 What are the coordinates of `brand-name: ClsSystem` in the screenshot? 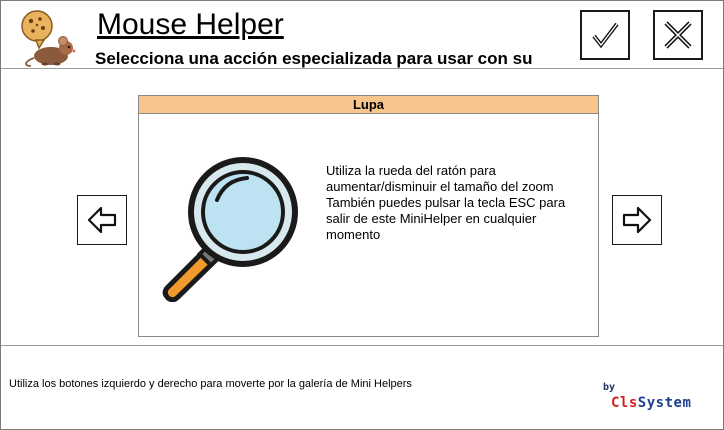 It's located at (651, 403).